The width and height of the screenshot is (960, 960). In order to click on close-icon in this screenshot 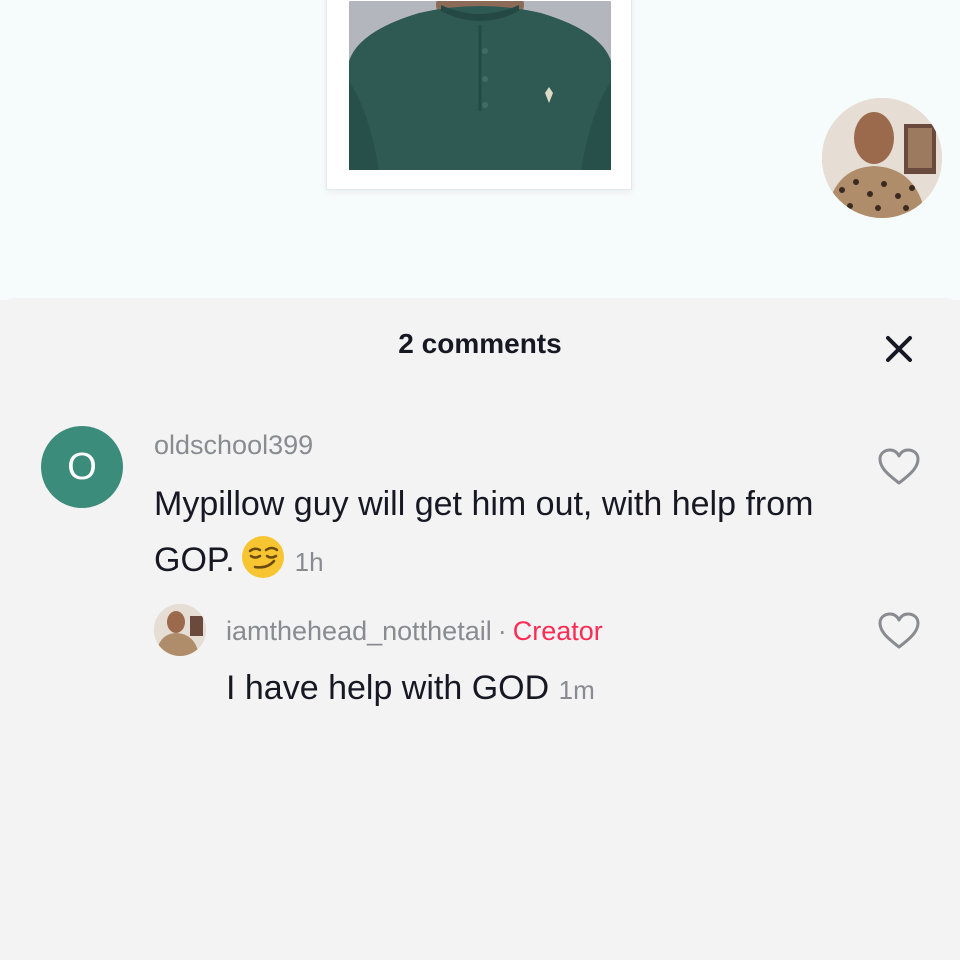, I will do `click(899, 349)`.